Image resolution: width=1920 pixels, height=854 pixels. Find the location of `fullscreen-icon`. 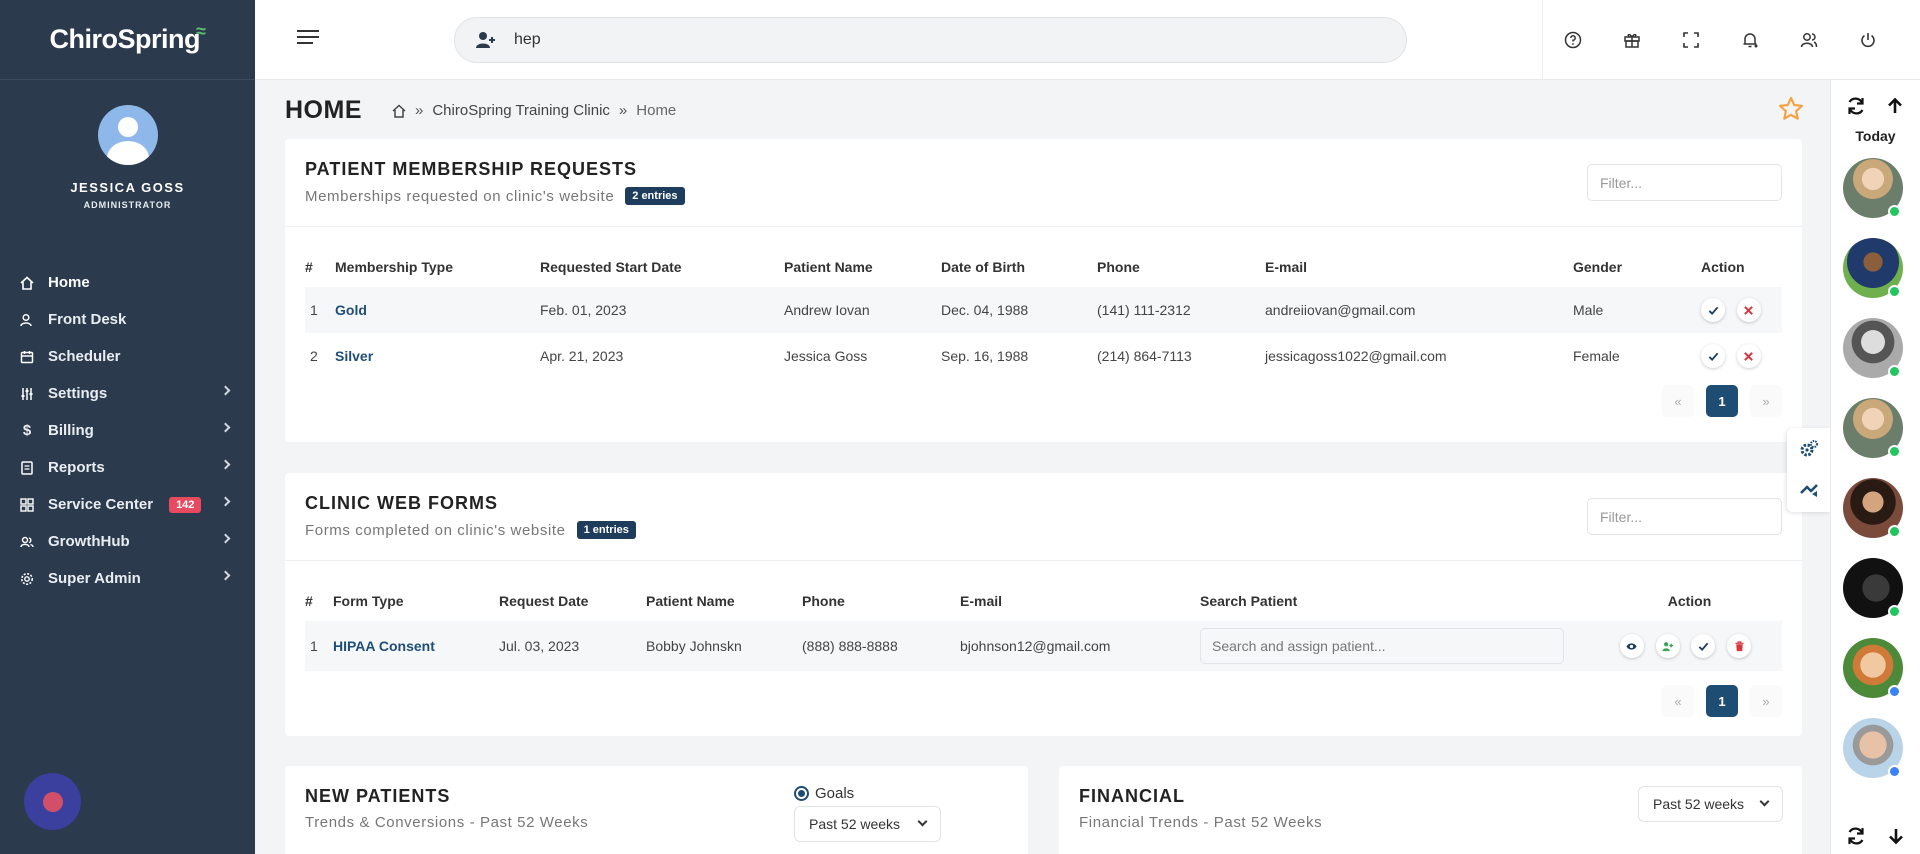

fullscreen-icon is located at coordinates (1690, 40).